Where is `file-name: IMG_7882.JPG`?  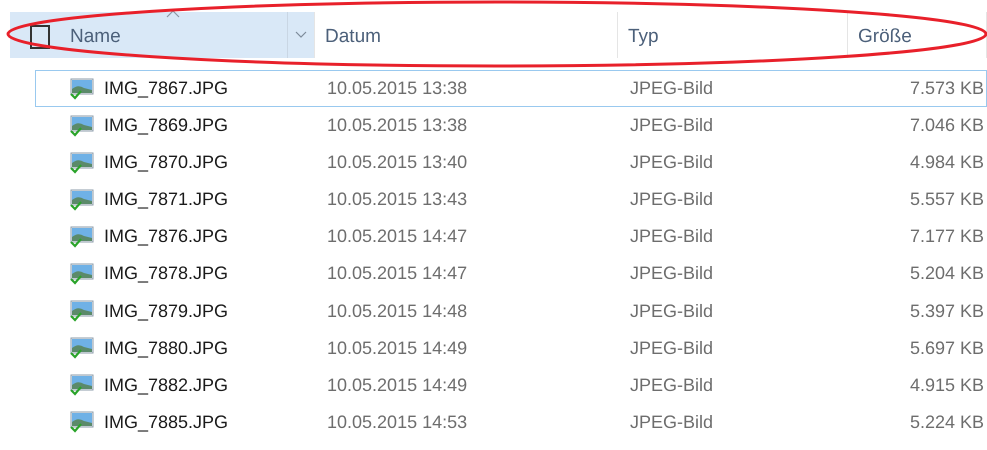 file-name: IMG_7882.JPG is located at coordinates (166, 385).